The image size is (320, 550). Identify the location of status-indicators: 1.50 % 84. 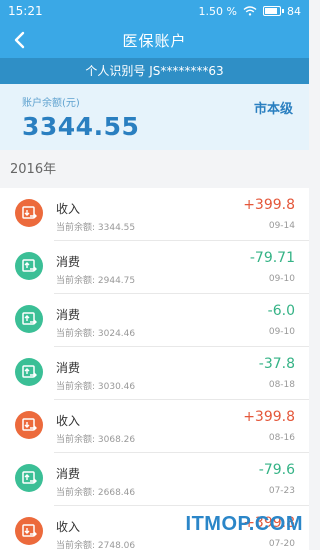
(250, 11).